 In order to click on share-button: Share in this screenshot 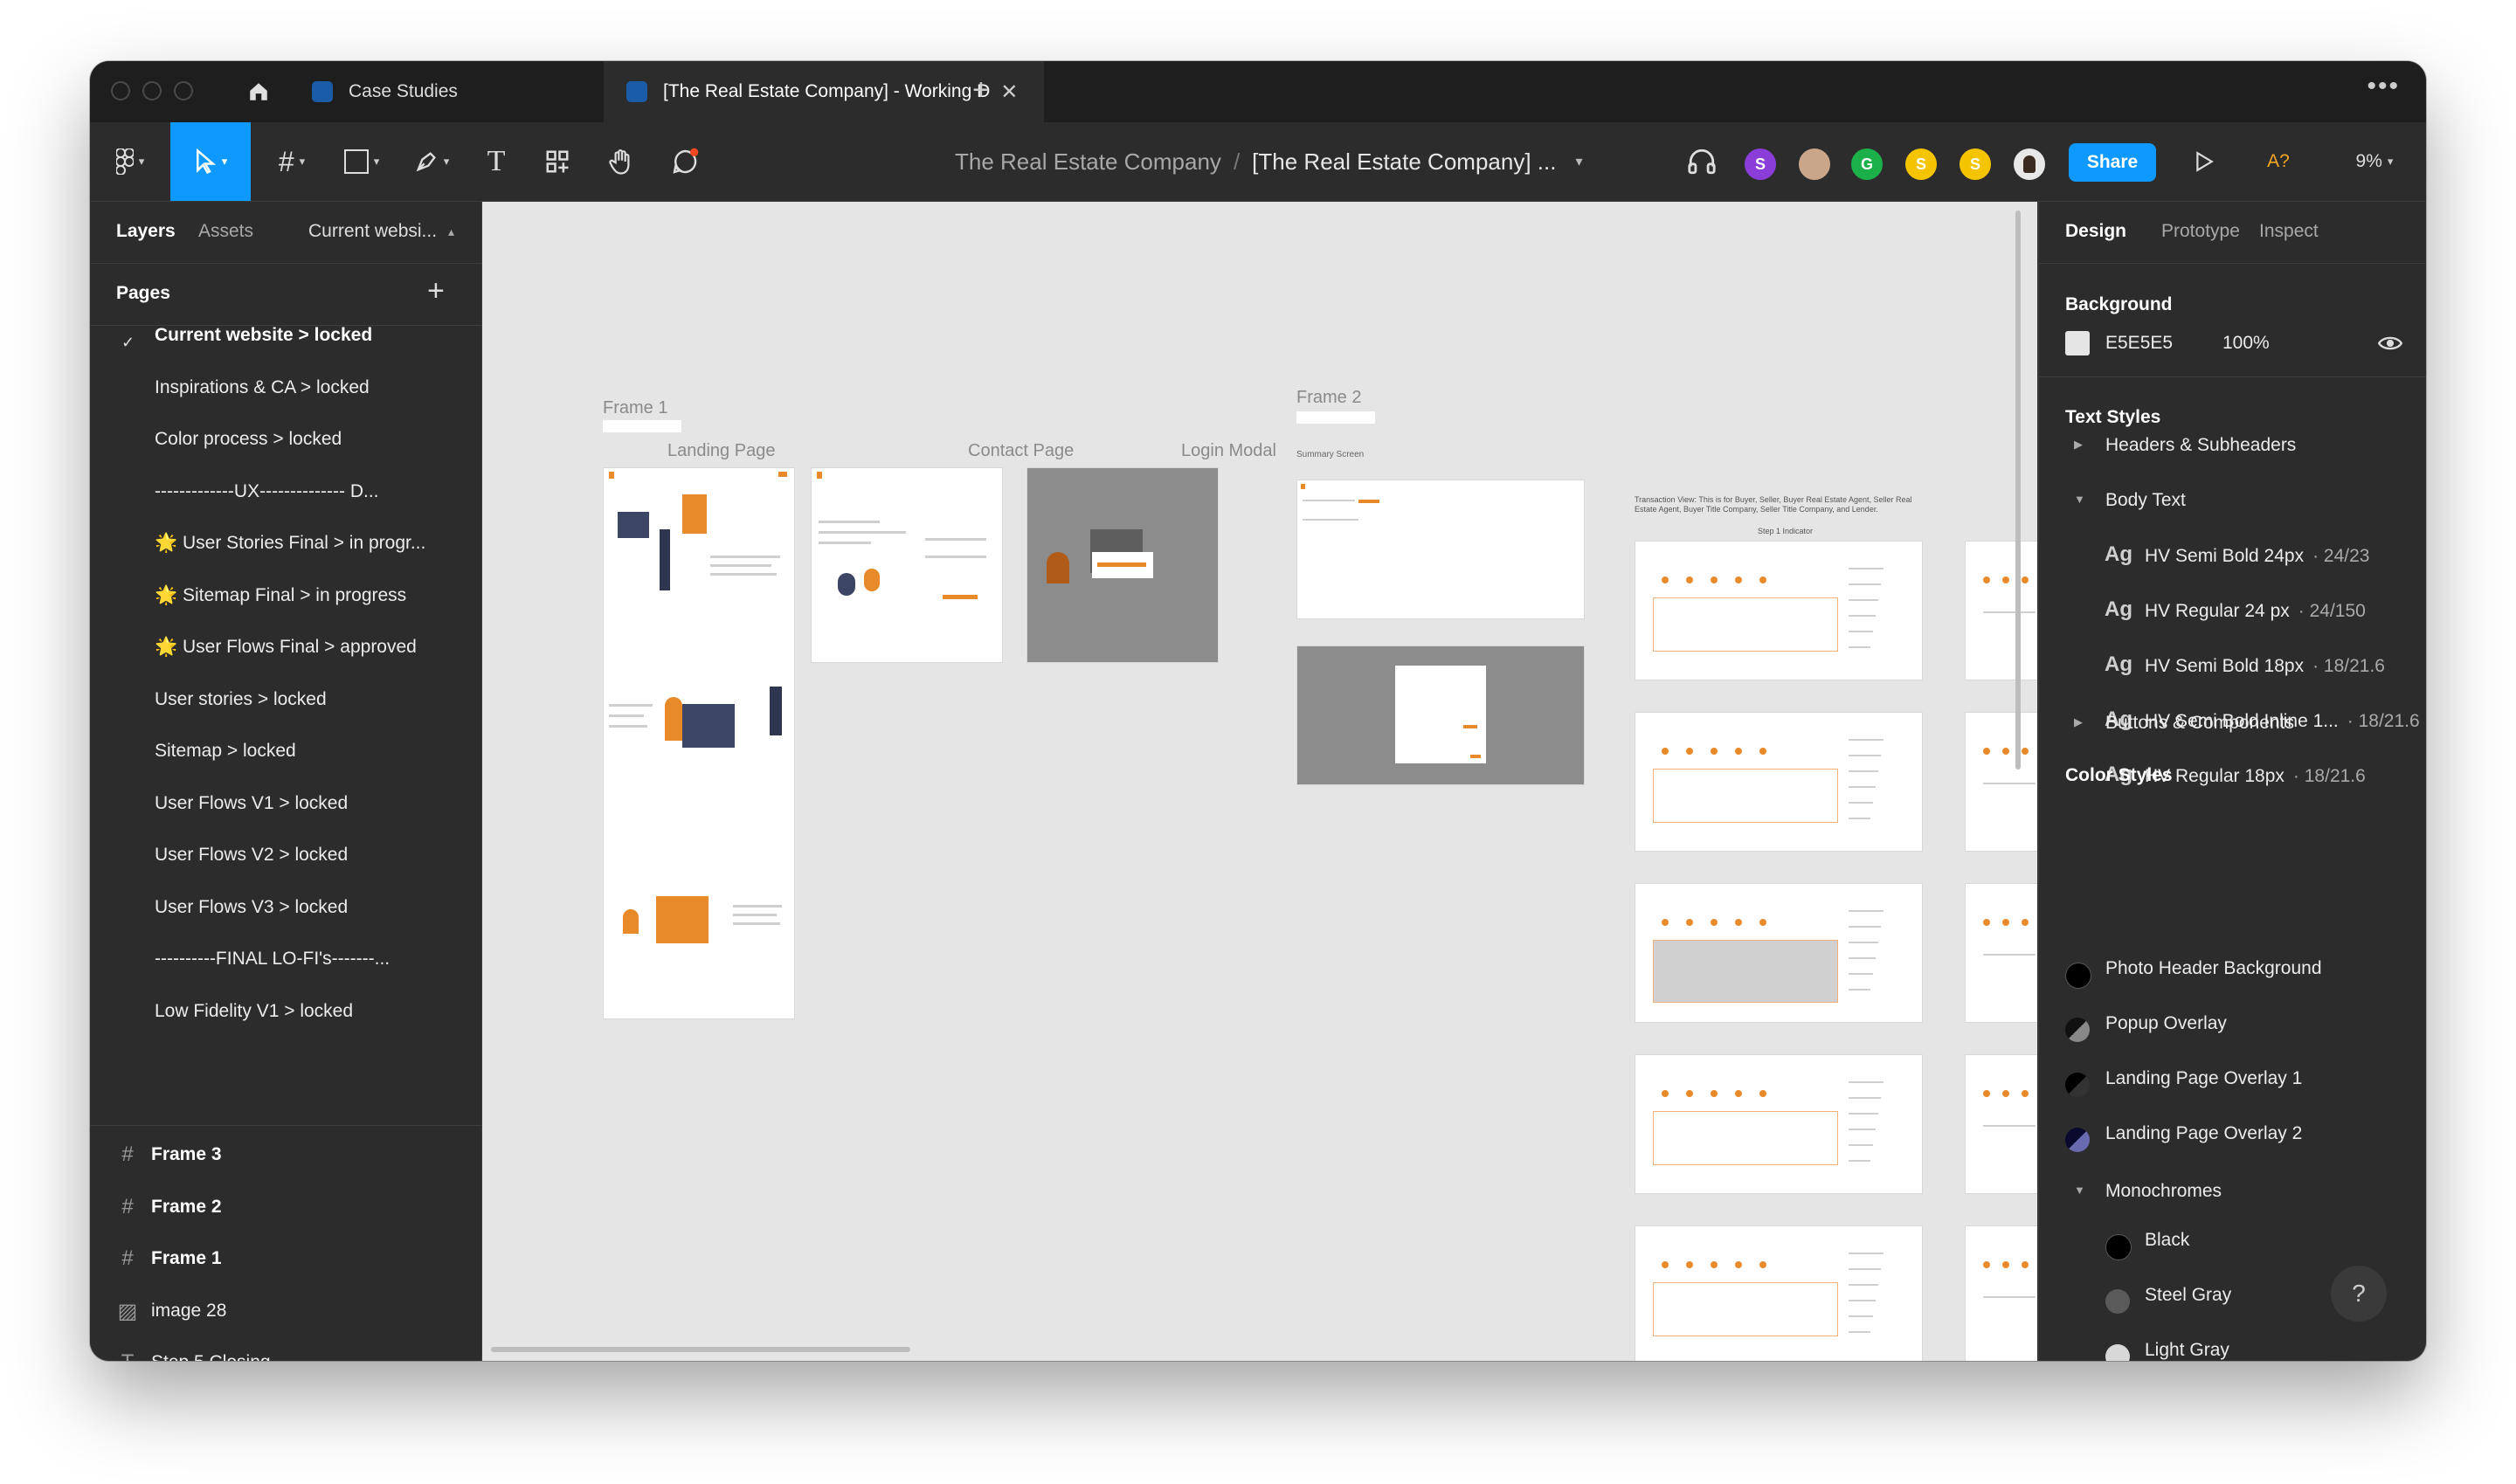, I will do `click(2112, 162)`.